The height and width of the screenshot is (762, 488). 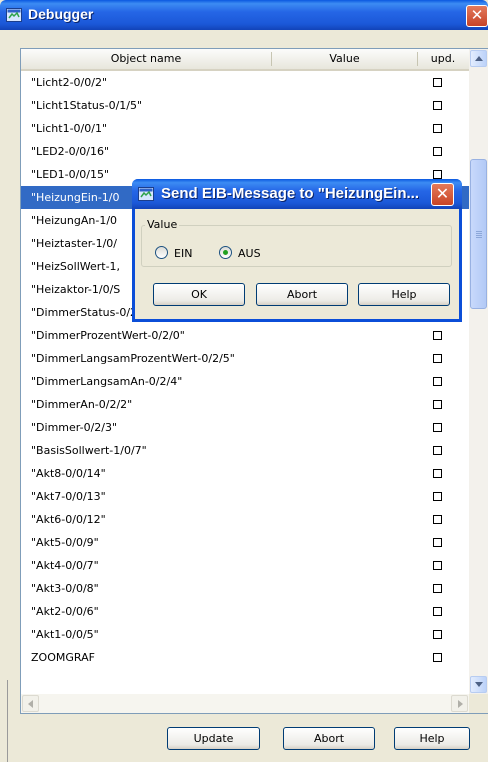 I want to click on scroll-down-button, so click(x=478, y=684).